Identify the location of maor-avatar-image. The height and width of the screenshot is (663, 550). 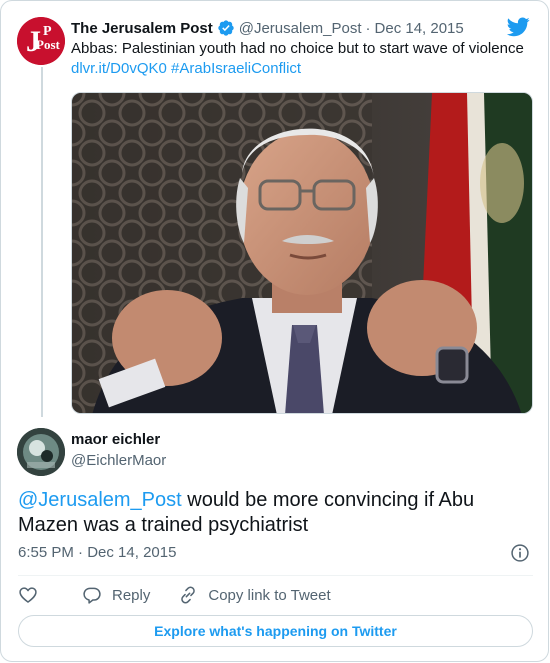
(41, 452).